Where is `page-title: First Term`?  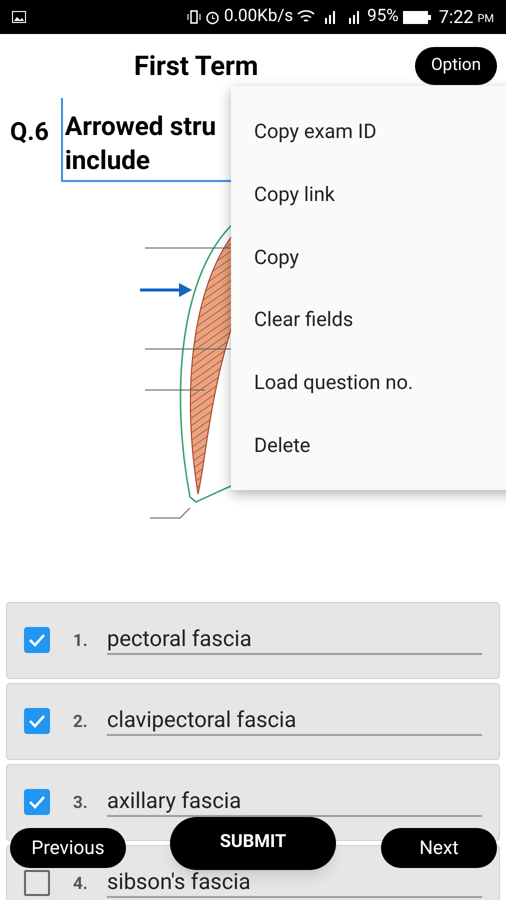 page-title: First Term is located at coordinates (196, 66).